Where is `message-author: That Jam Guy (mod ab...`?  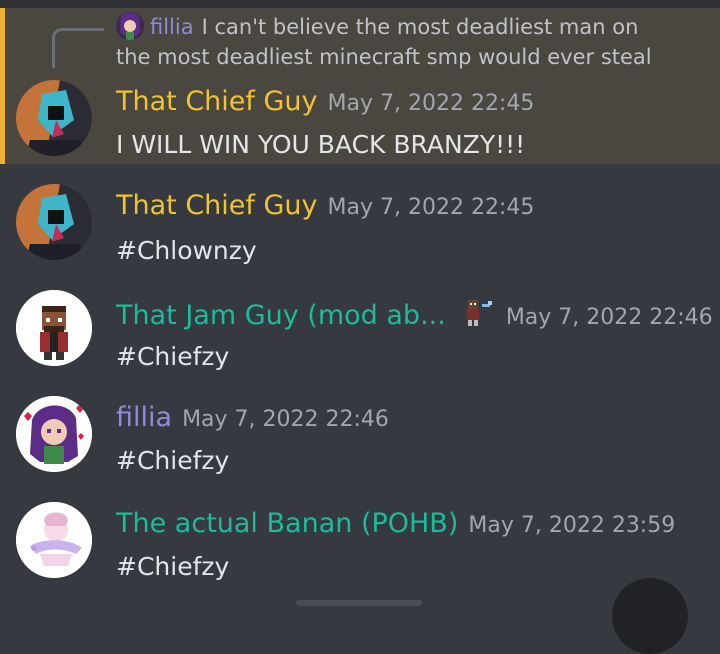 message-author: That Jam Guy (mod ab... is located at coordinates (281, 315).